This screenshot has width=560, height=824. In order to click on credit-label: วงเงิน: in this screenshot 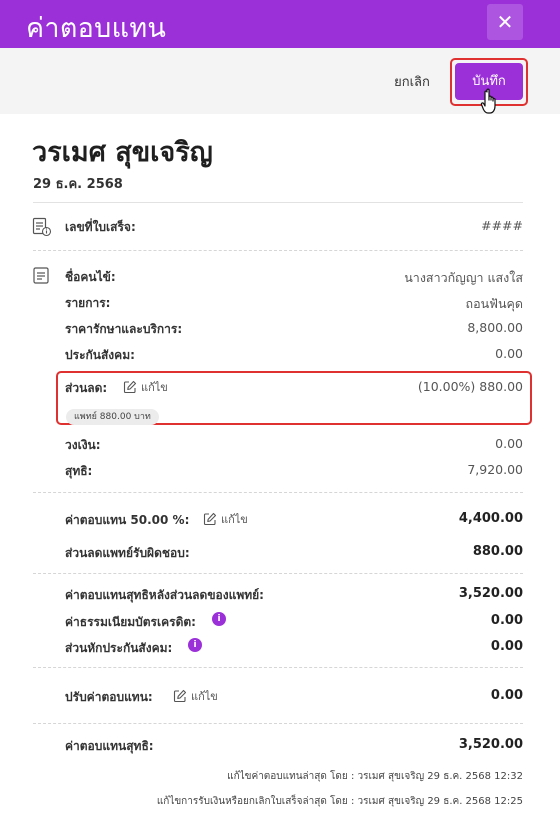, I will do `click(83, 445)`.